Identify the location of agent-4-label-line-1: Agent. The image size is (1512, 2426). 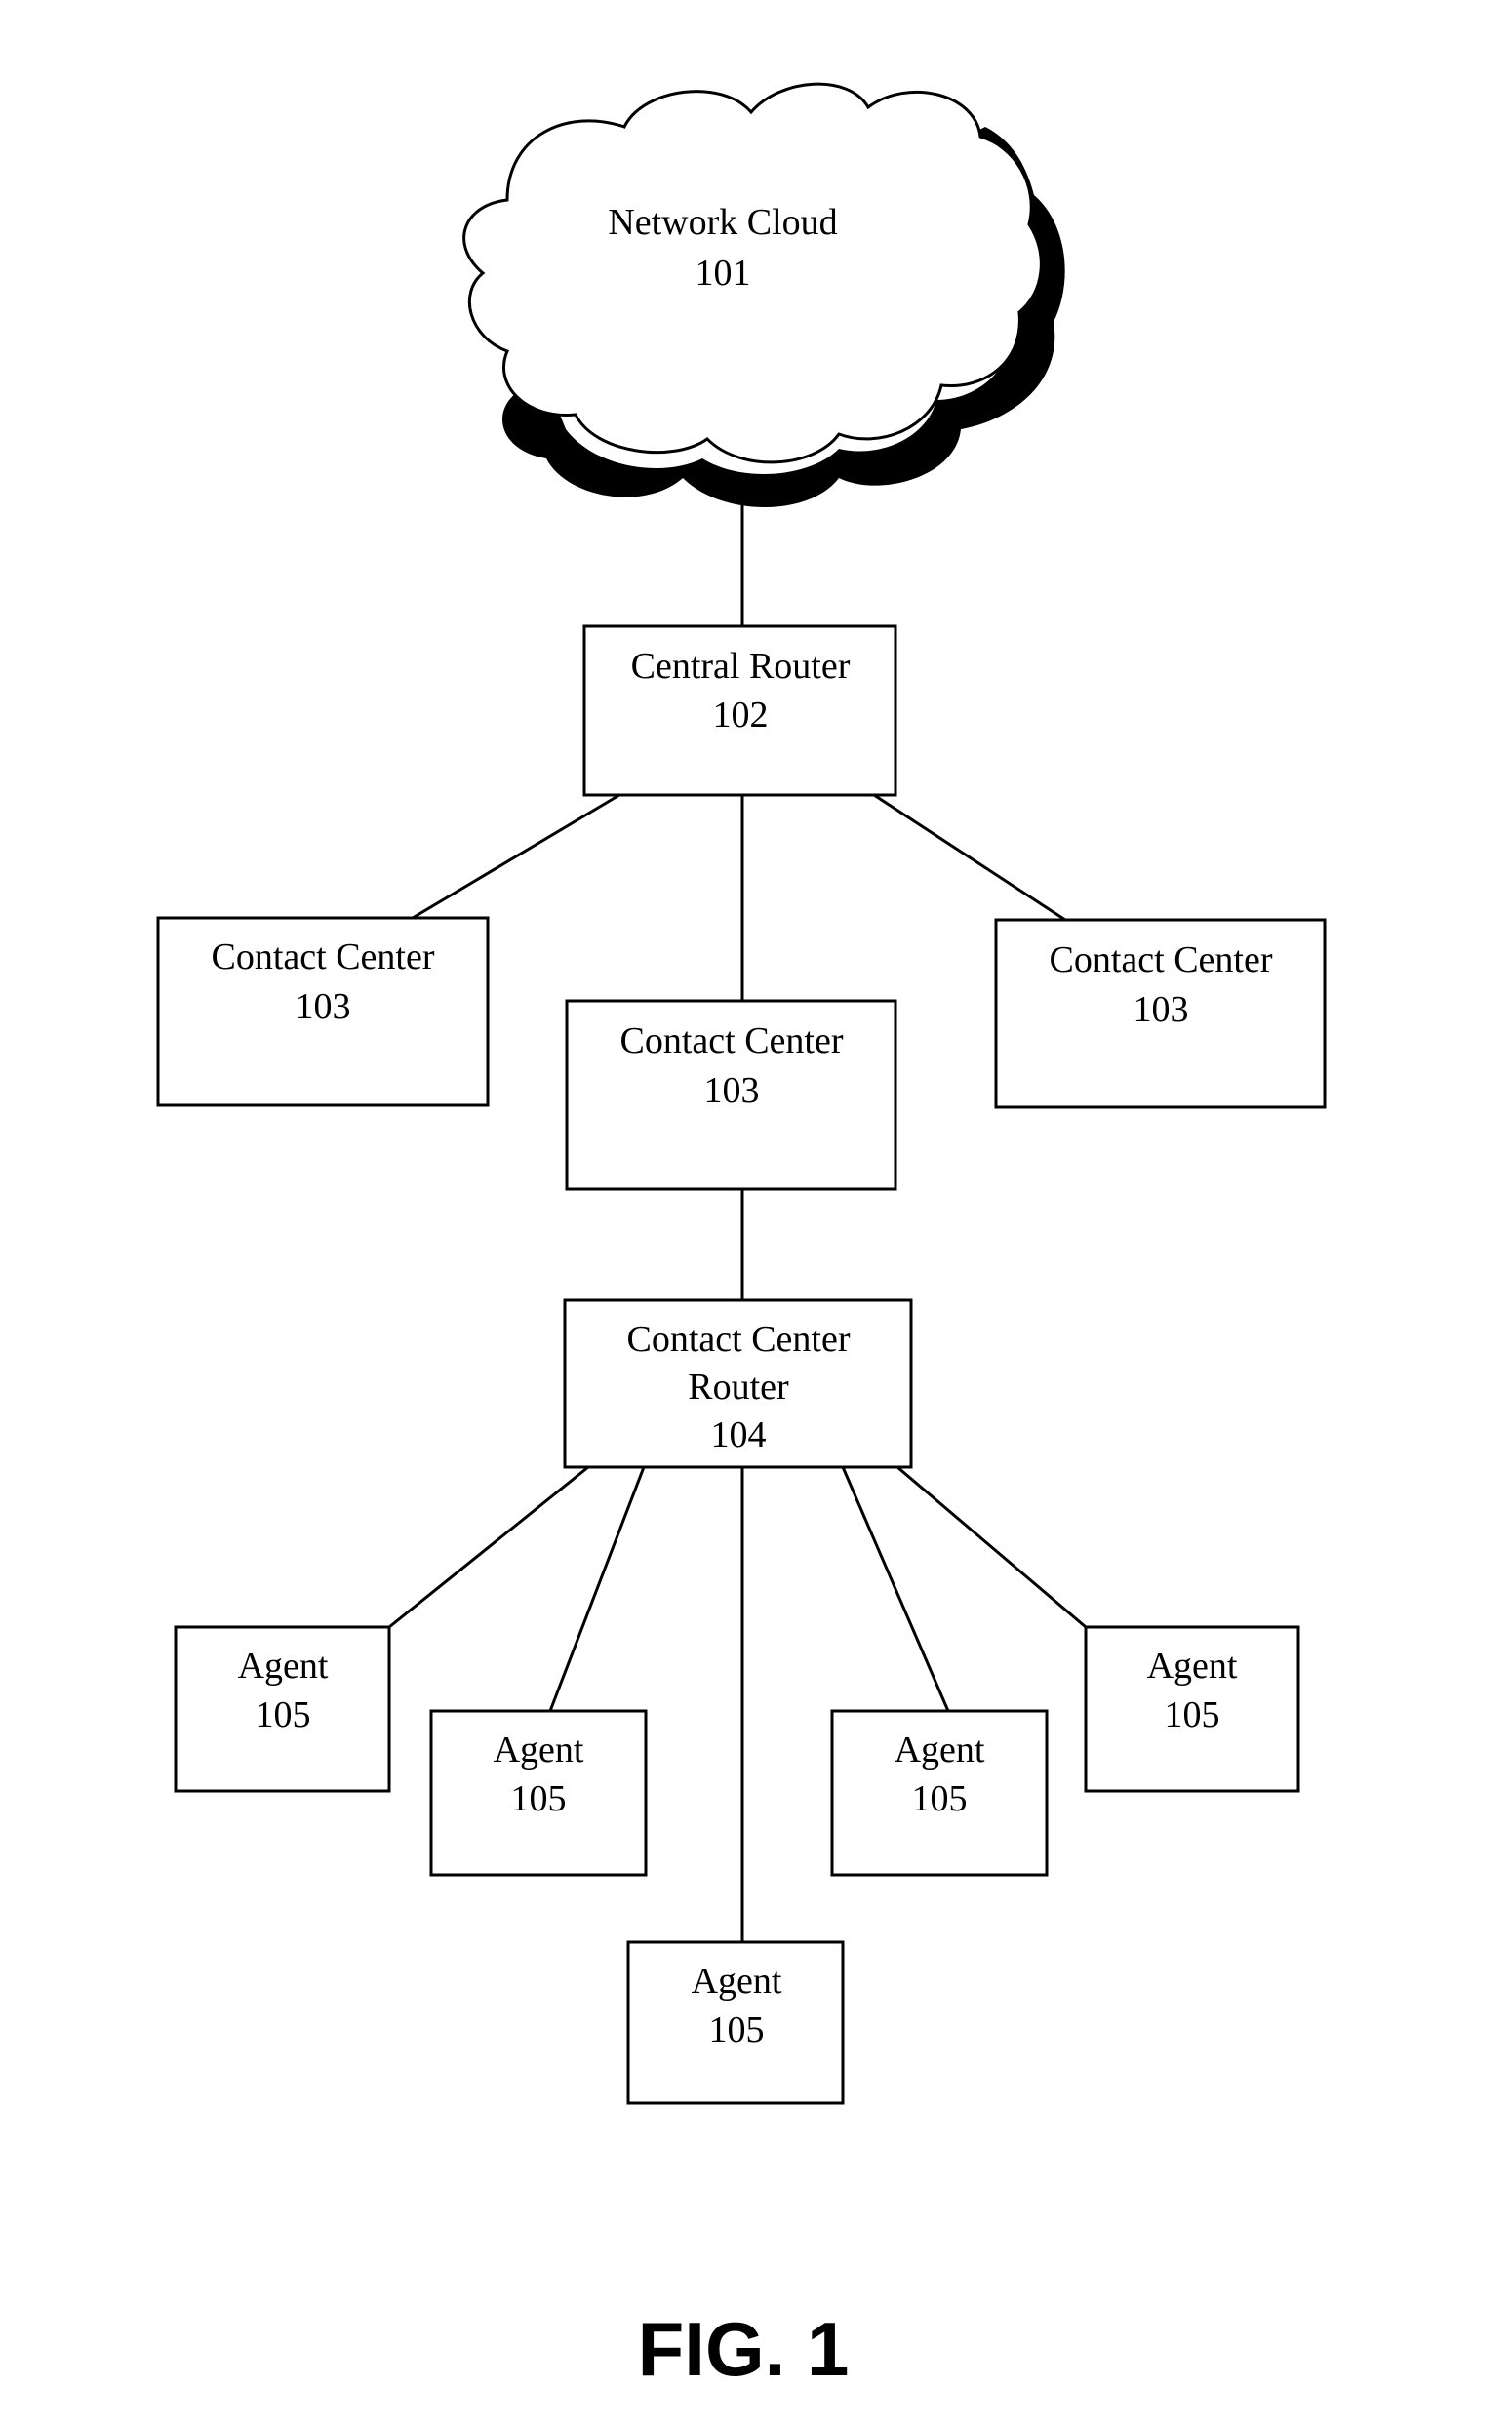
(940, 1750).